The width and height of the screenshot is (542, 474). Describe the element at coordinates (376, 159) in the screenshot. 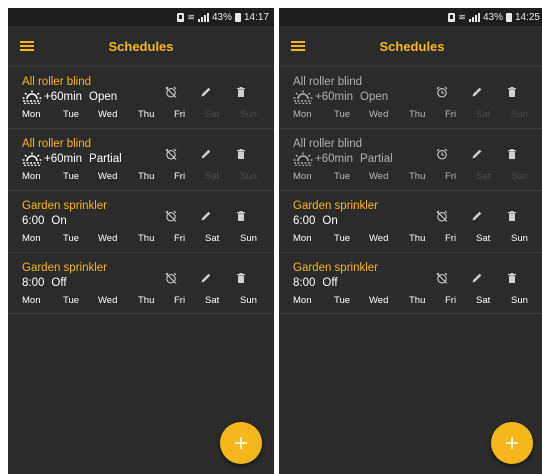

I see `schedule-action: Partial` at that location.